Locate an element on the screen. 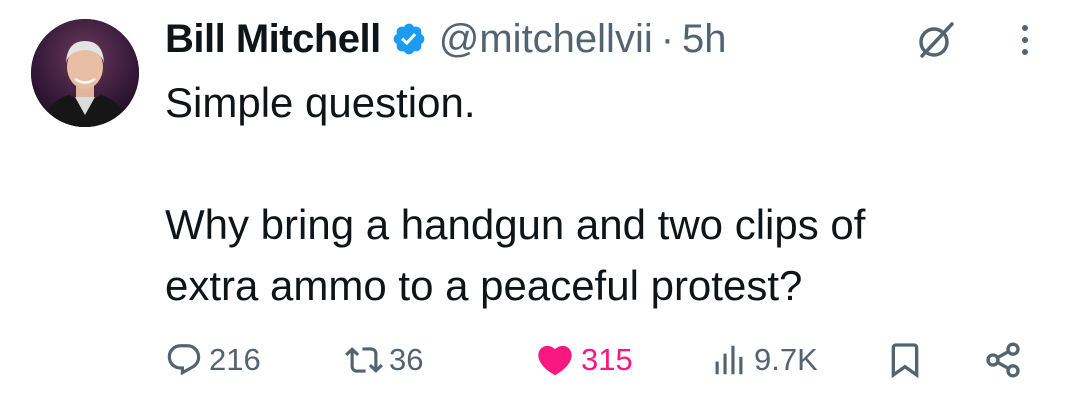  tweet-header: Bill Mitchell @mitchellvii · 5h is located at coordinates (446, 39).